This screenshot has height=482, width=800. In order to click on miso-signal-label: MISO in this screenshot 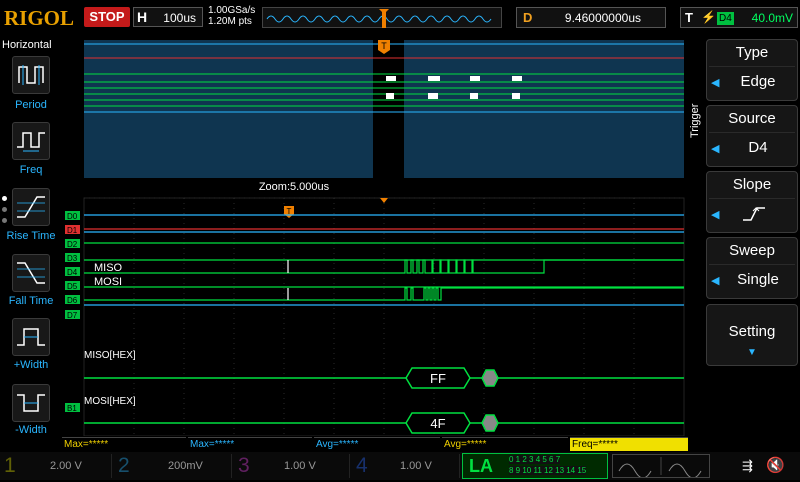, I will do `click(108, 268)`.